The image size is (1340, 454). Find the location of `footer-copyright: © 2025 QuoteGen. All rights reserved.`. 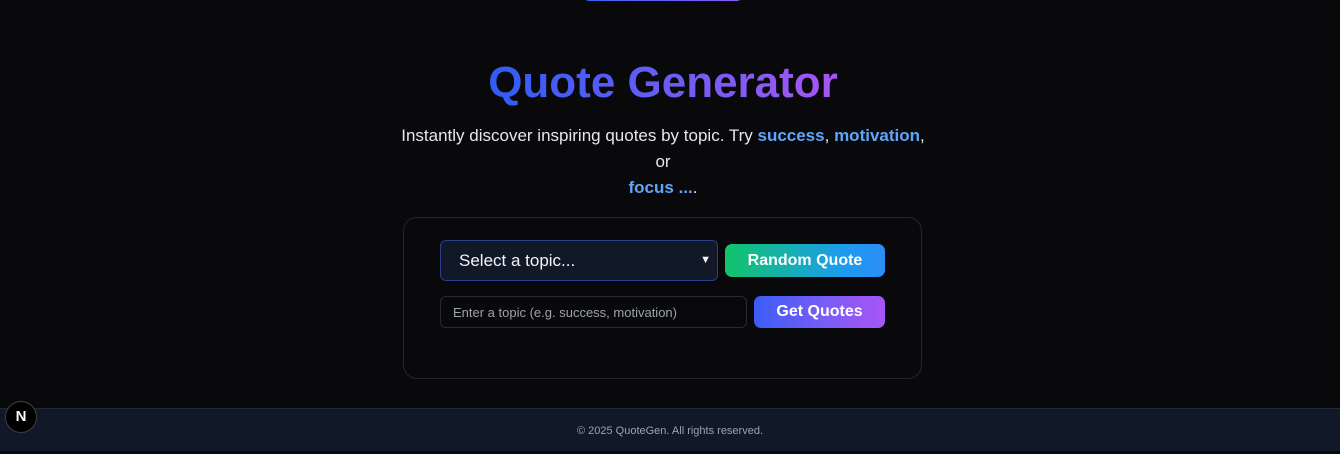

footer-copyright: © 2025 QuoteGen. All rights reserved. is located at coordinates (670, 431).